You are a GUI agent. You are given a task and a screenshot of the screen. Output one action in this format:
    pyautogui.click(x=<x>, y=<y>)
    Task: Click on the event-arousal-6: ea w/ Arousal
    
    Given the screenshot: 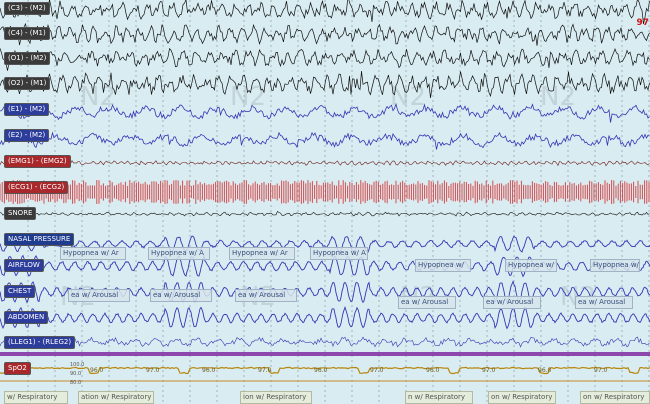 What is the action you would take?
    pyautogui.click(x=604, y=302)
    